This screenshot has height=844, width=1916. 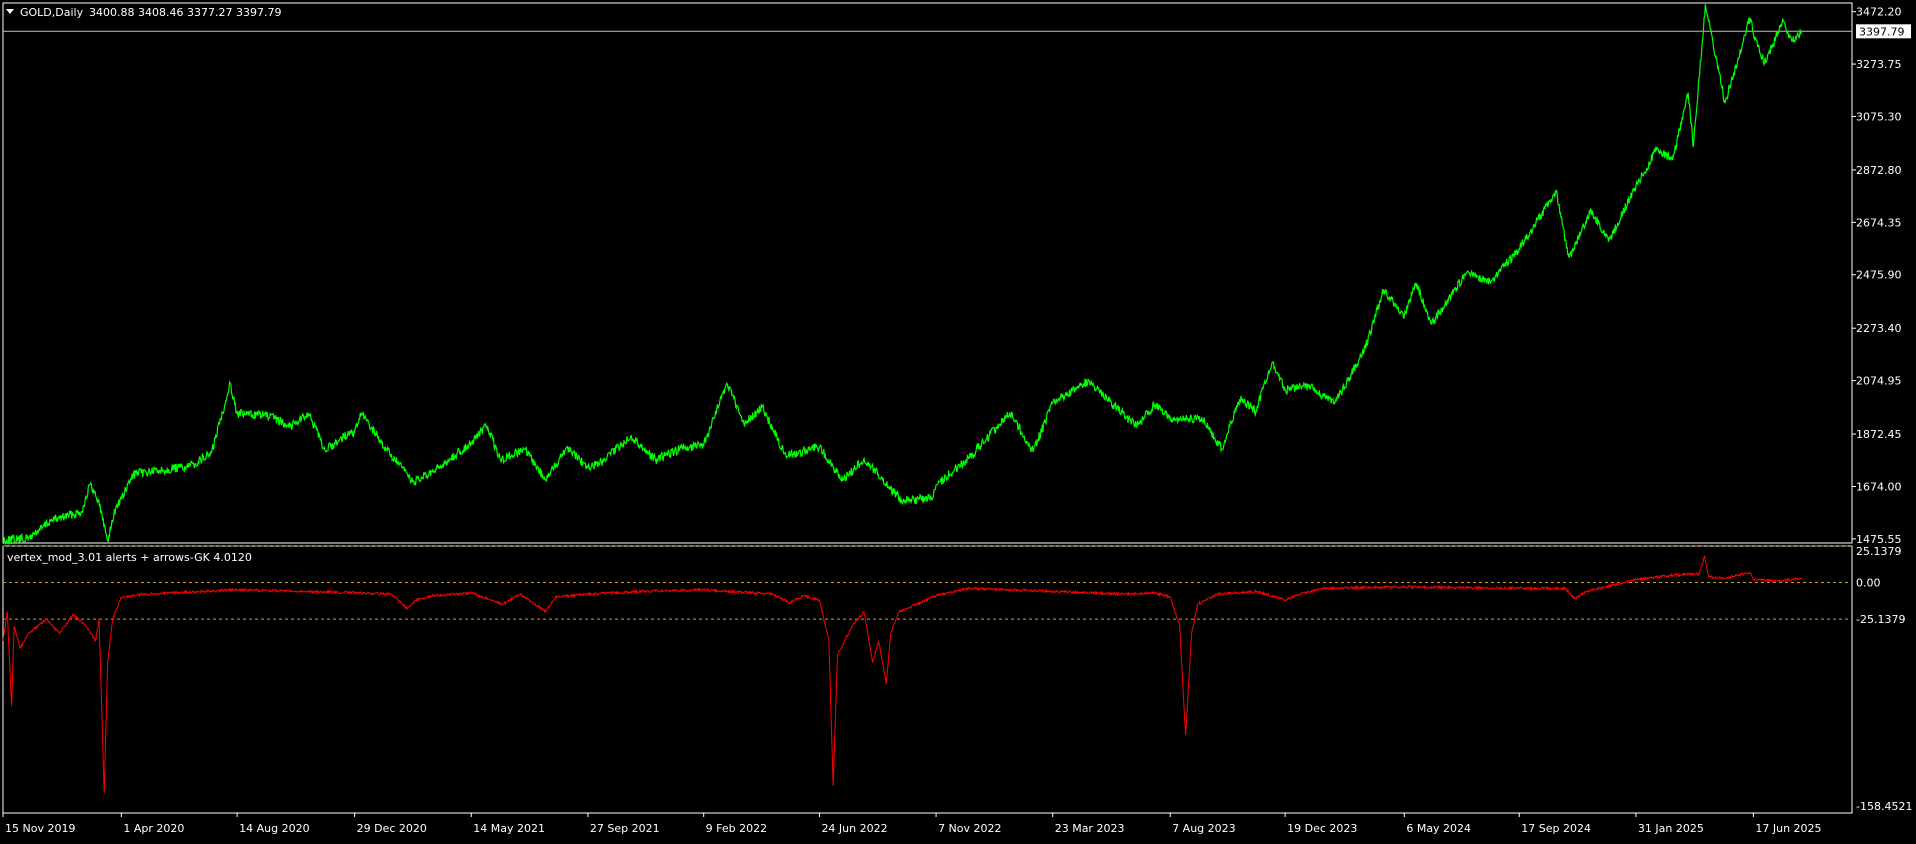 I want to click on indicator-axis-label: 25.1379, so click(x=1879, y=551).